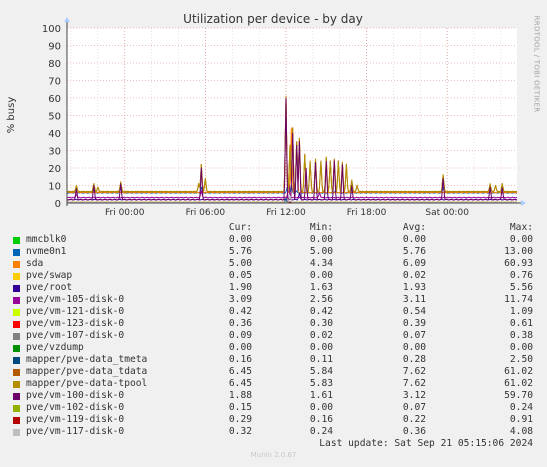 This screenshot has width=547, height=467. Describe the element at coordinates (536, 64) in the screenshot. I see `rrdtool-watermark: RRDTOOL / TOBI OETIKER` at that location.